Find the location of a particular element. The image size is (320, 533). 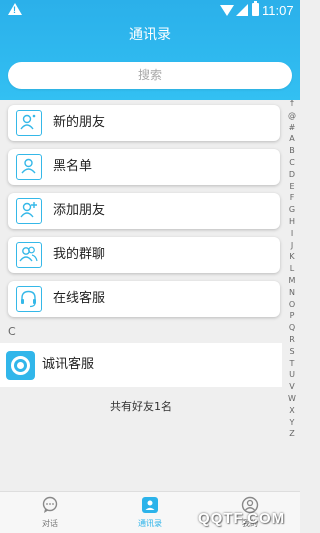

index-letter: W is located at coordinates (292, 399).